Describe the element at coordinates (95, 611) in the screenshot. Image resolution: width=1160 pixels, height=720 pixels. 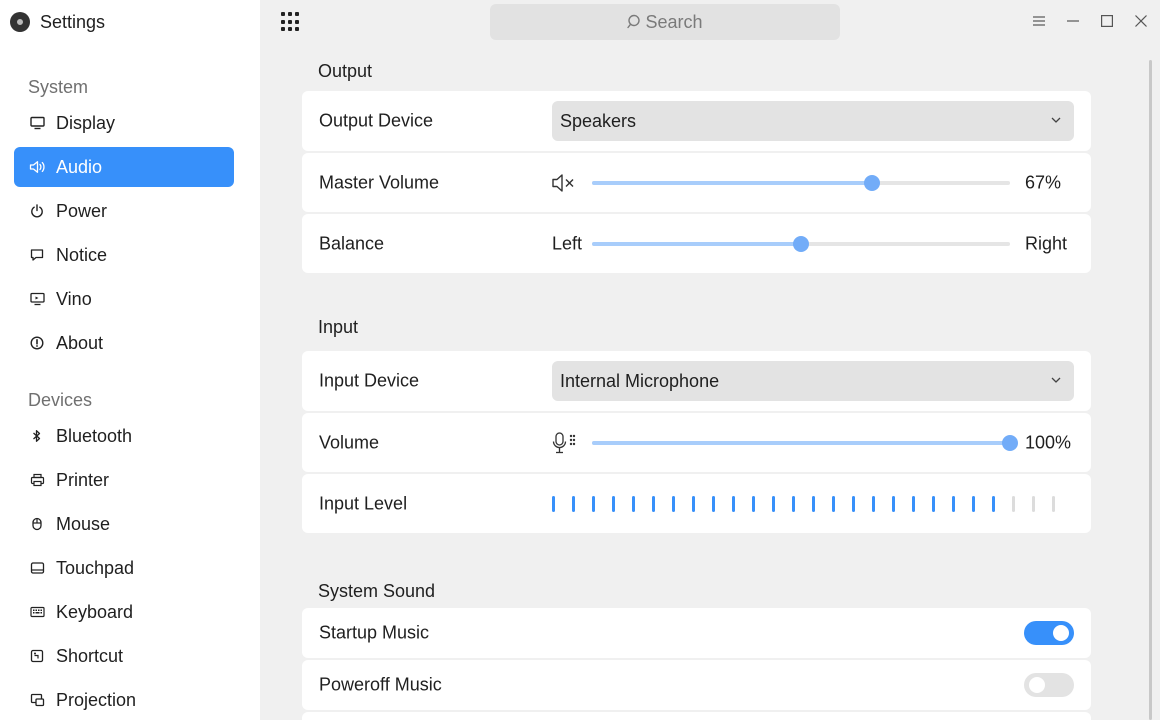
I see `sidebar-item-label: Keyboard` at that location.